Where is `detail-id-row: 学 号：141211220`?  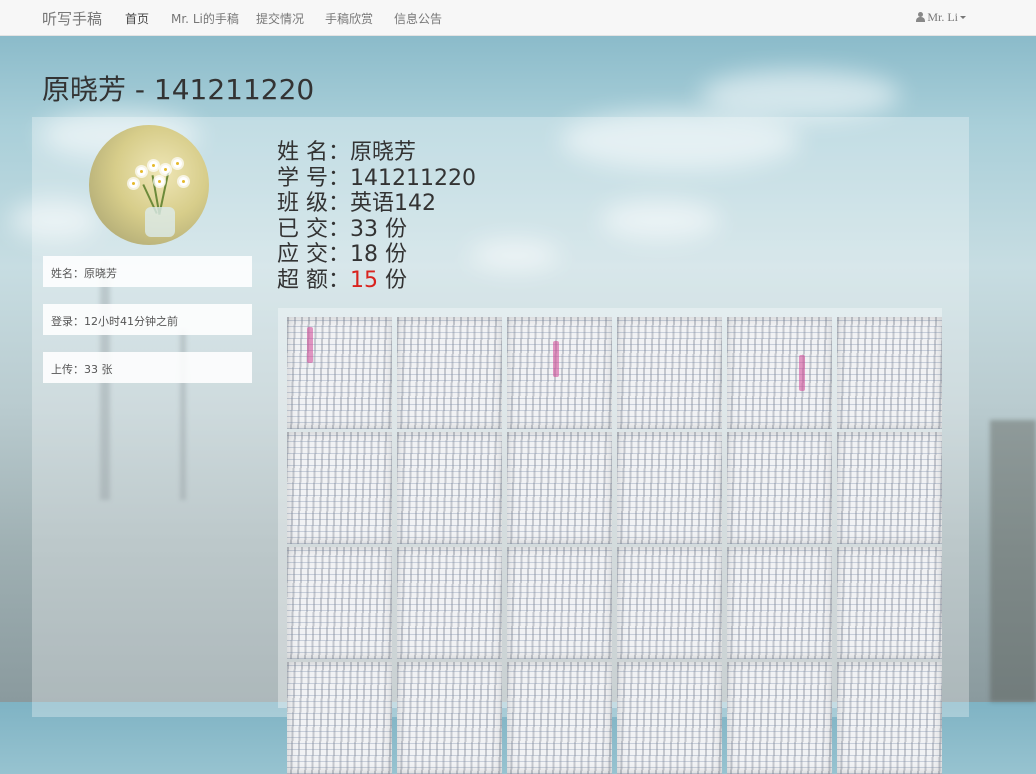
detail-id-row: 学 号：141211220 is located at coordinates (376, 179).